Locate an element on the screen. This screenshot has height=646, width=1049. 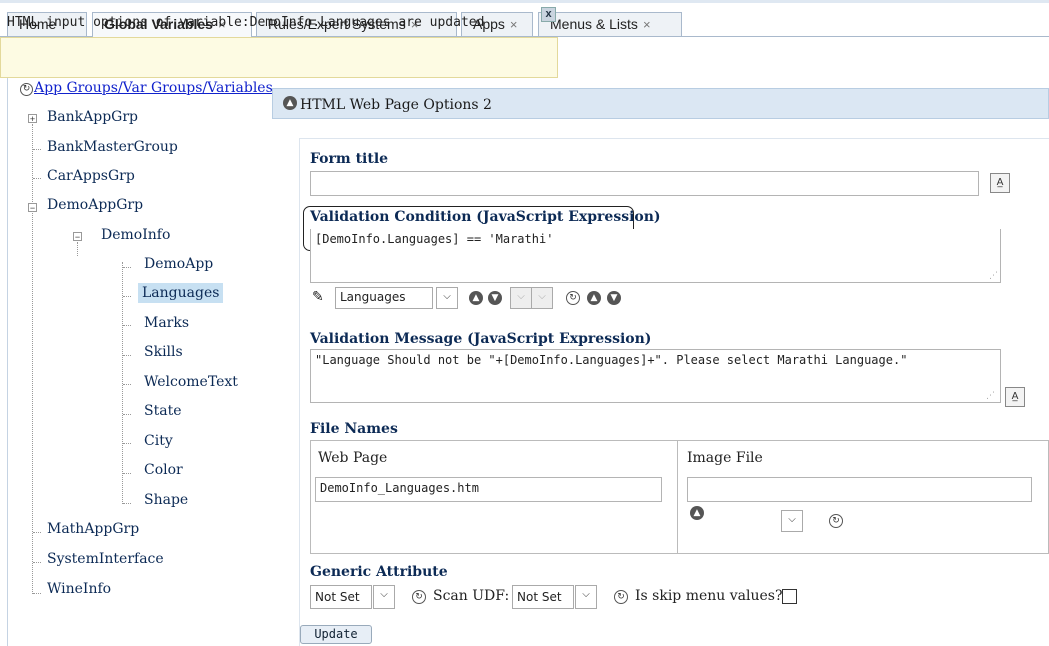
tree-node-bankmastergroup: BankMasterGroup is located at coordinates (112, 147).